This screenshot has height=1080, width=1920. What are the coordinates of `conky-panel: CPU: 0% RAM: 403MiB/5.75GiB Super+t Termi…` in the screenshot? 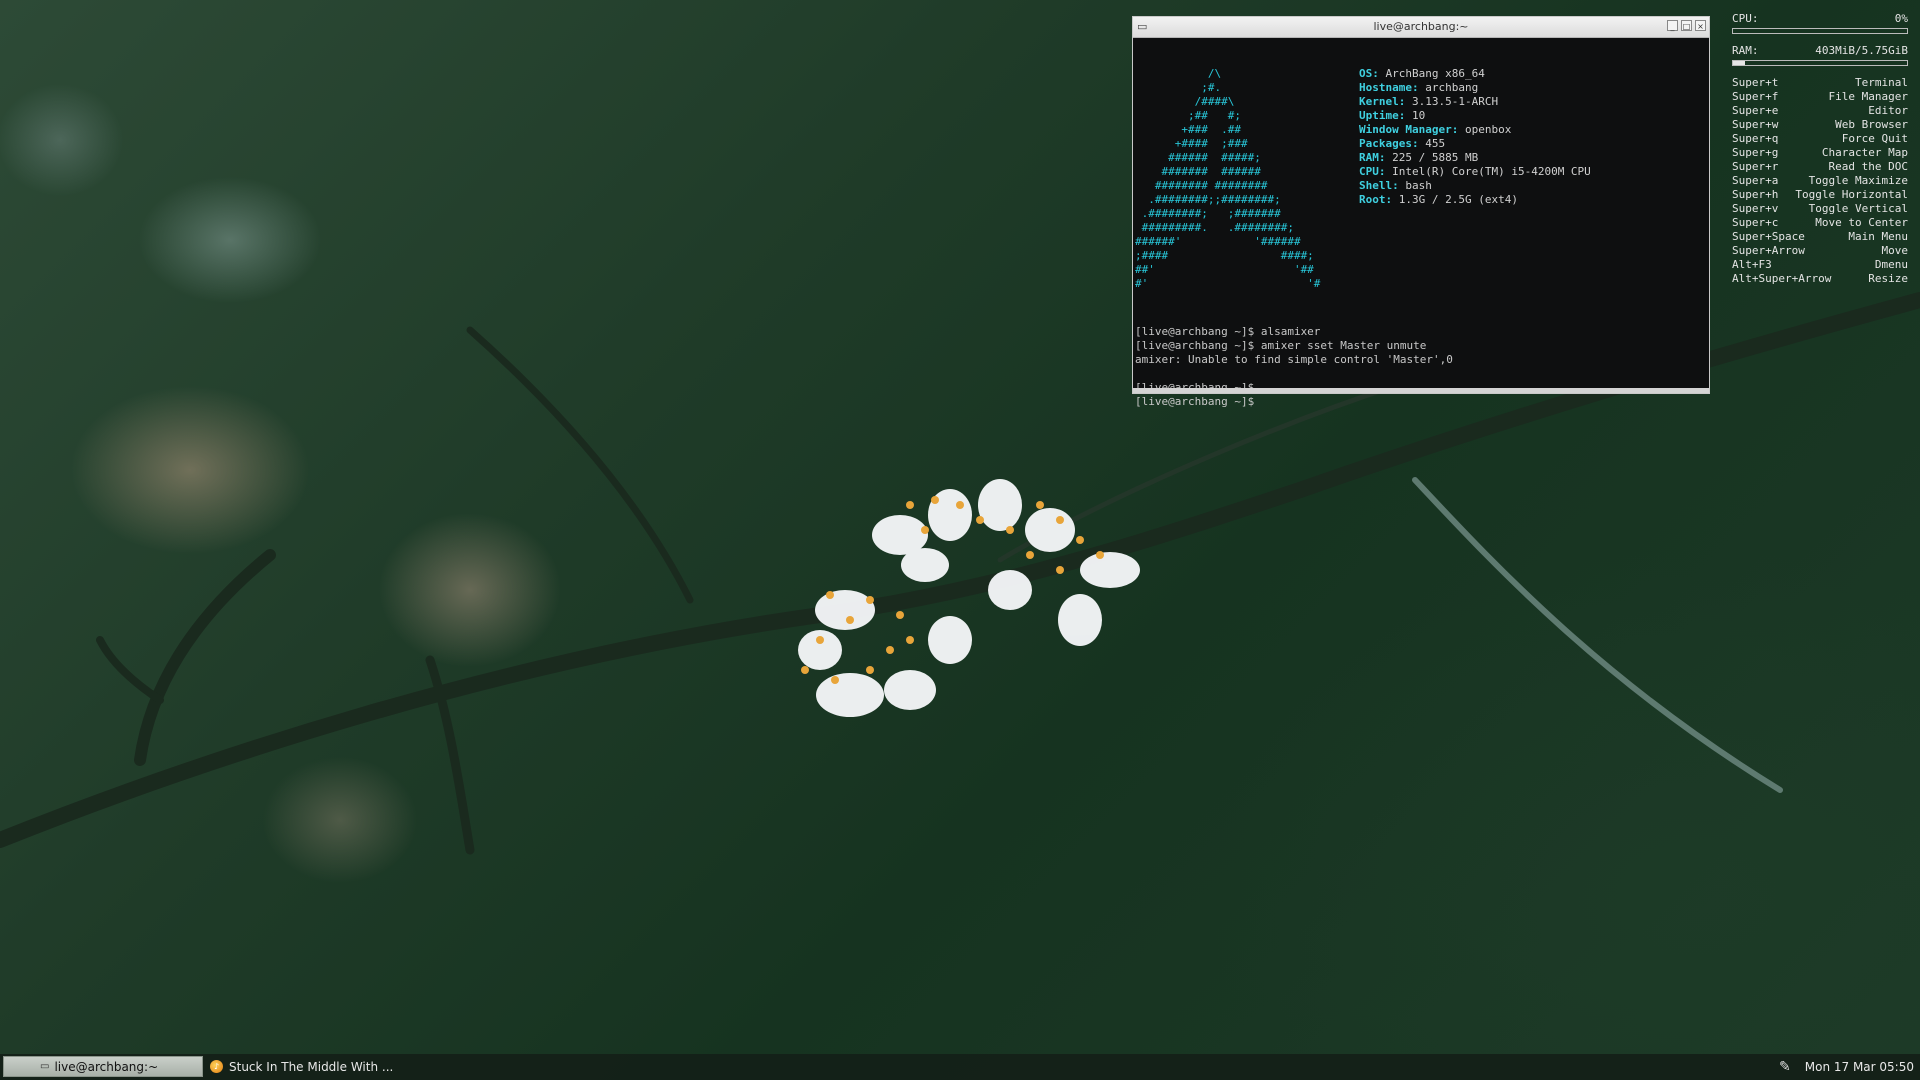 It's located at (1820, 149).